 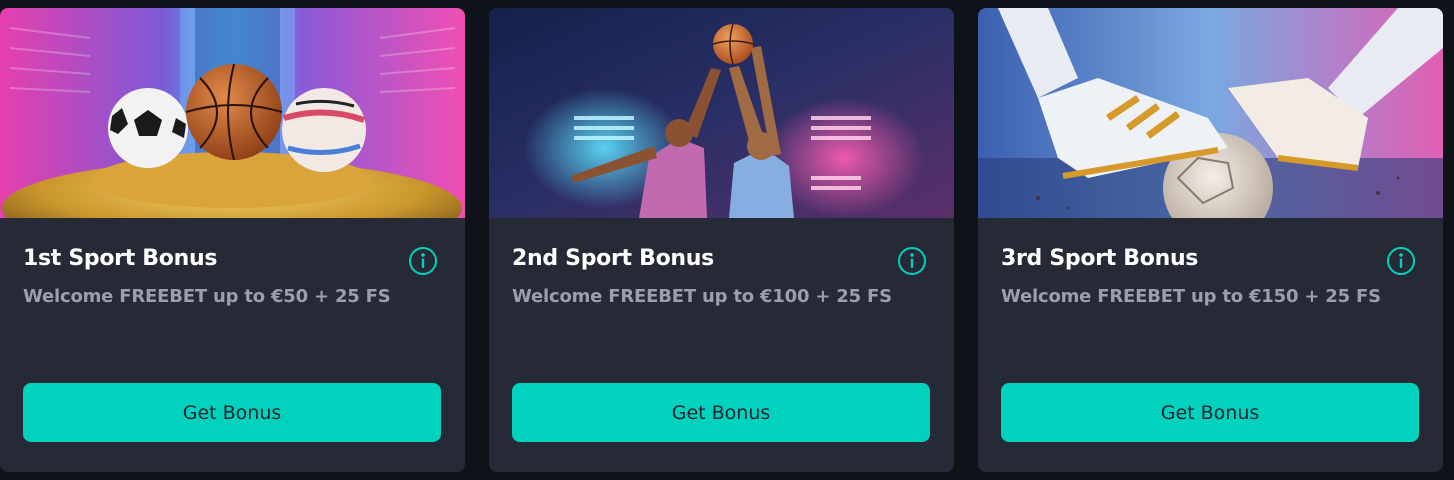 What do you see at coordinates (721, 113) in the screenshot?
I see `bonus-image-basketball-players` at bounding box center [721, 113].